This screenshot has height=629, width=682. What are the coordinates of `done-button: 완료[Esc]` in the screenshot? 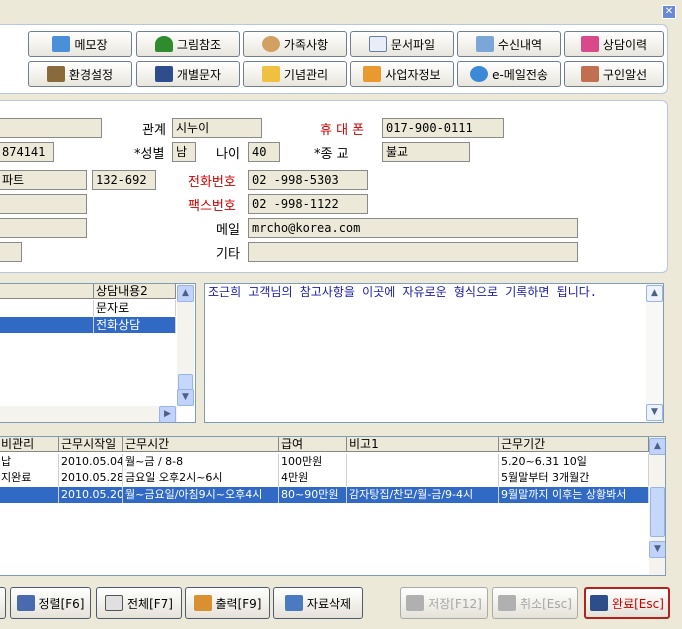 It's located at (627, 603).